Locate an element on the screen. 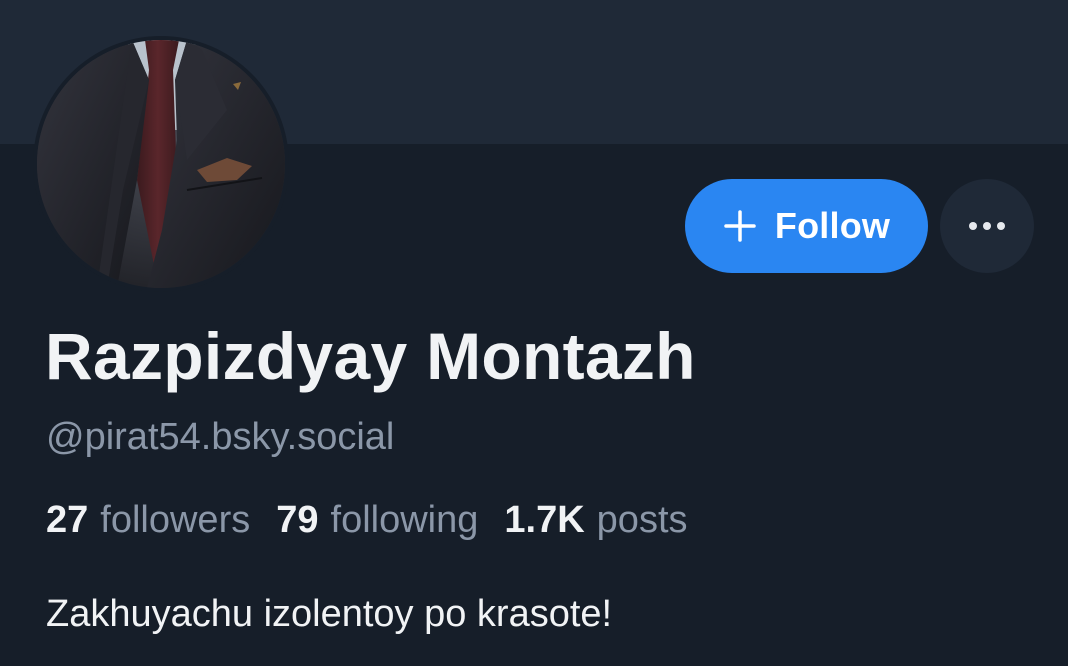 The width and height of the screenshot is (1068, 666). more-options-button is located at coordinates (987, 226).